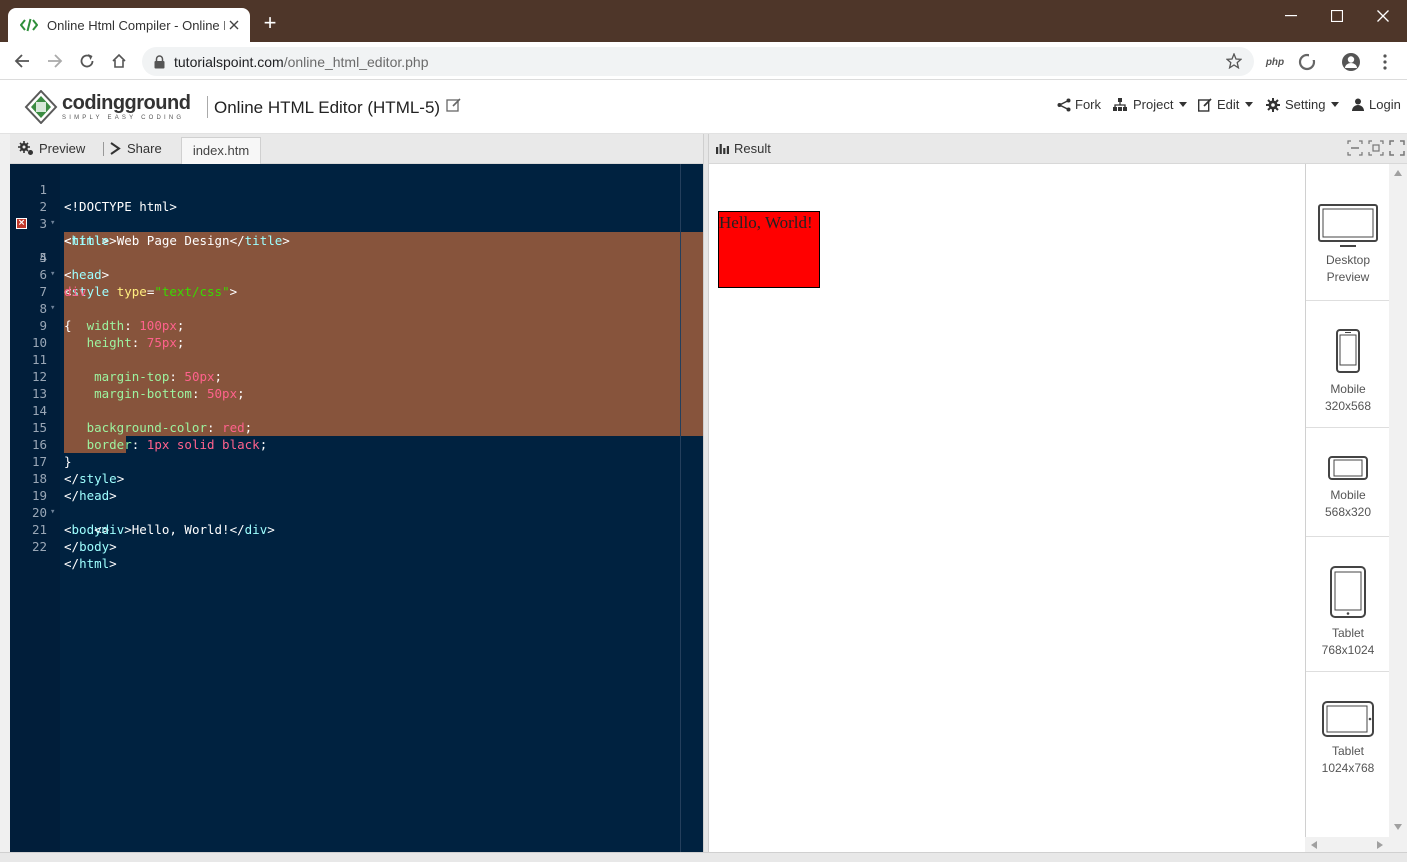 The image size is (1407, 862). What do you see at coordinates (356, 149) in the screenshot?
I see `editor-toolbar: Preview Share index.htm` at bounding box center [356, 149].